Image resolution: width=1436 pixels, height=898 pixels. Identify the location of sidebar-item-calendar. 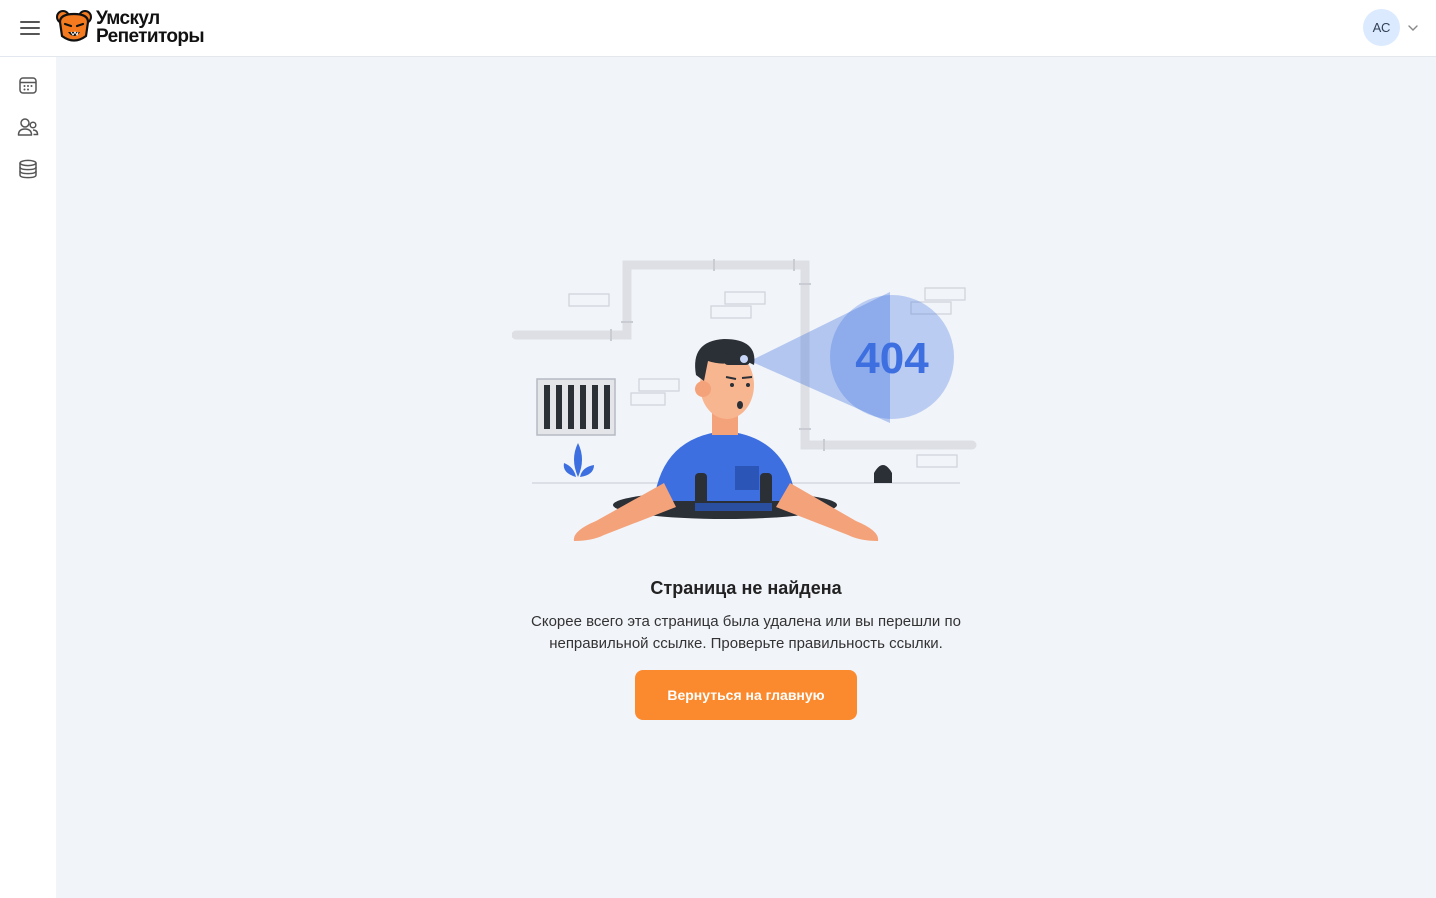
(28, 85).